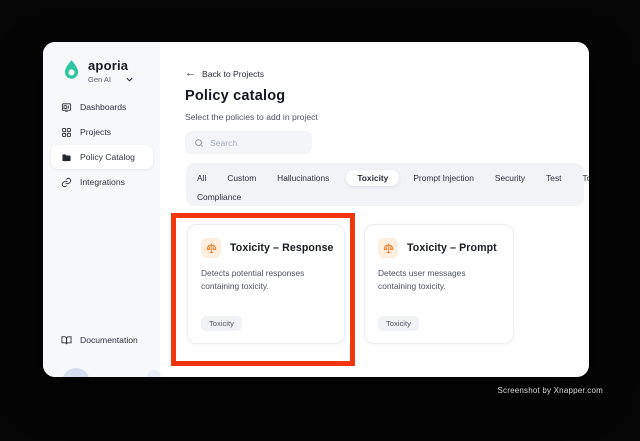  Describe the element at coordinates (303, 178) in the screenshot. I see `tab-hallucinations: Hallucinations` at that location.